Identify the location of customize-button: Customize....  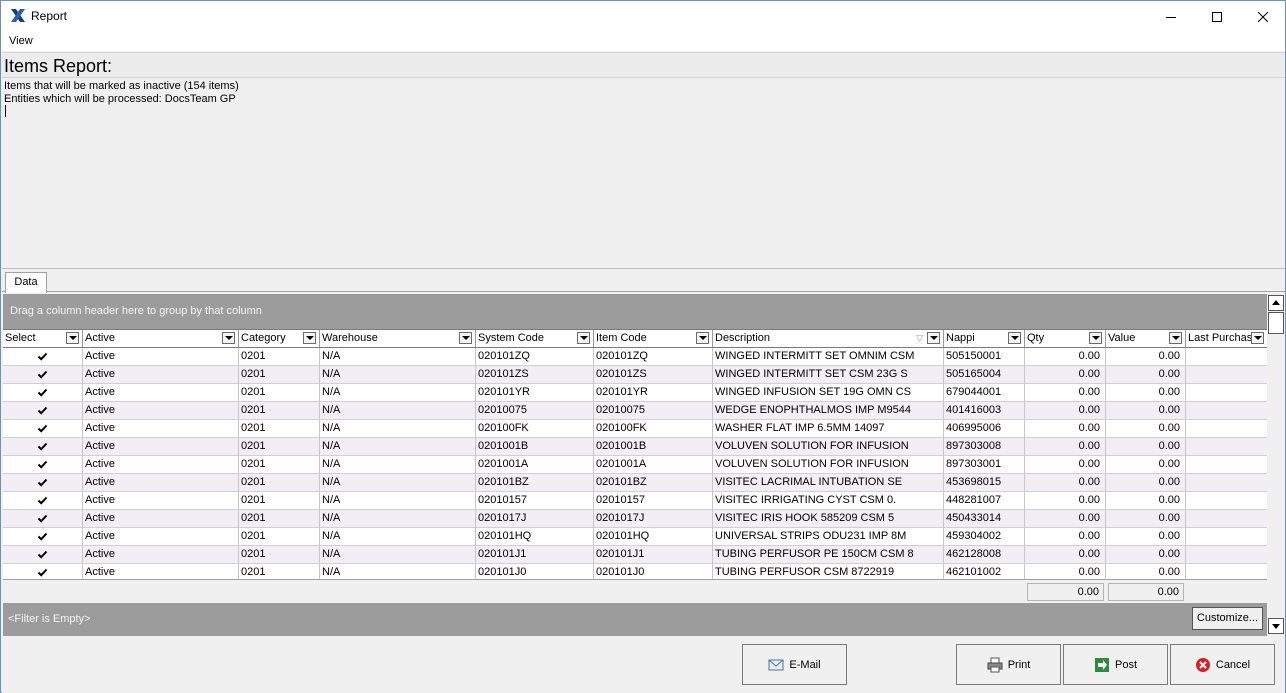
(1227, 618).